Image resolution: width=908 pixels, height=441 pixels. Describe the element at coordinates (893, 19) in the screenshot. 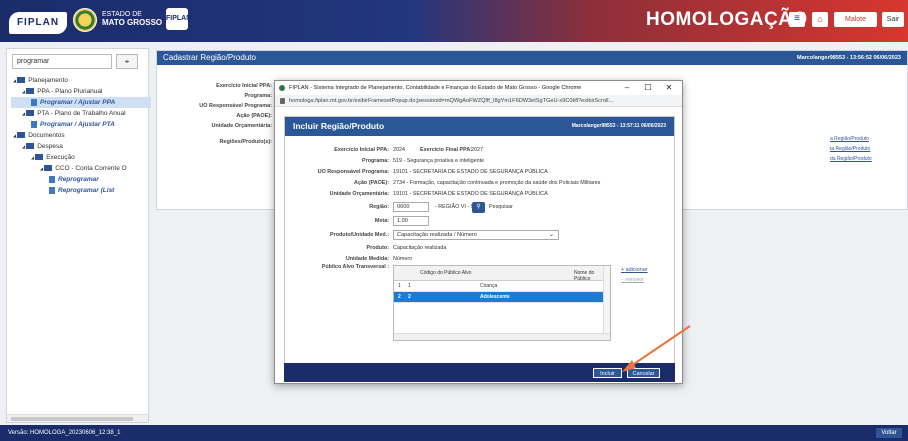

I see `sair-button: Sair` at that location.